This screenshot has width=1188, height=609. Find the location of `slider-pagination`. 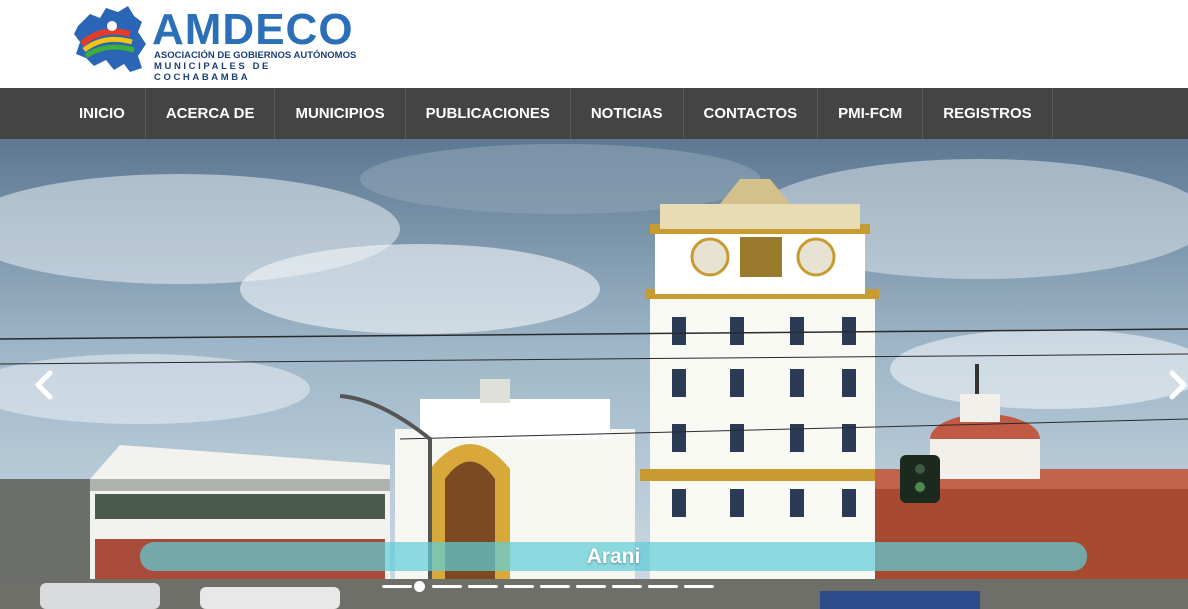

slider-pagination is located at coordinates (551, 586).